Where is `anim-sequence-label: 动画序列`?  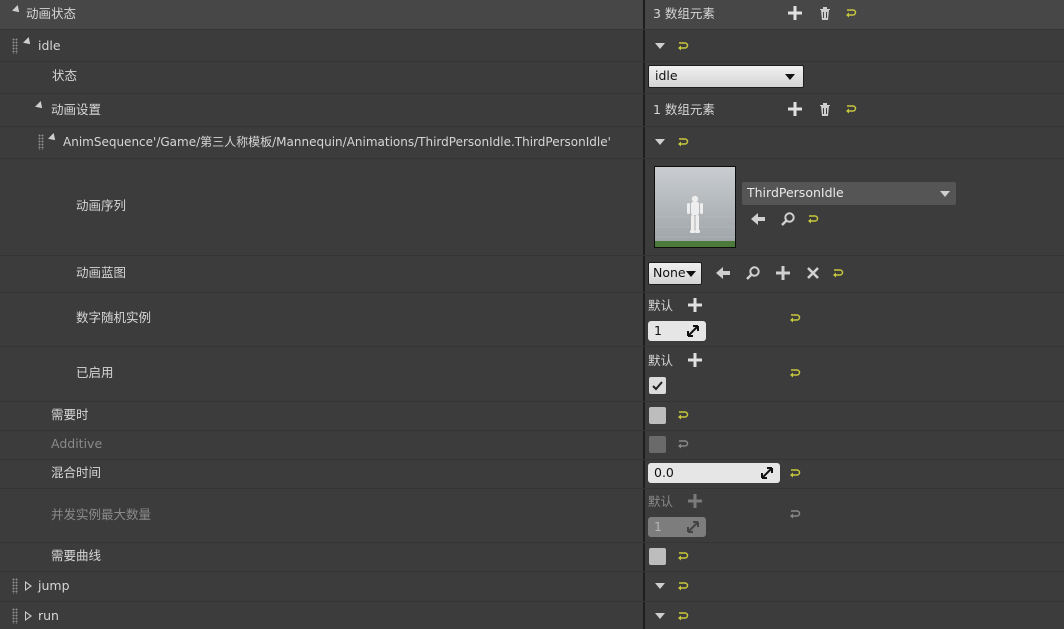 anim-sequence-label: 动画序列 is located at coordinates (101, 205).